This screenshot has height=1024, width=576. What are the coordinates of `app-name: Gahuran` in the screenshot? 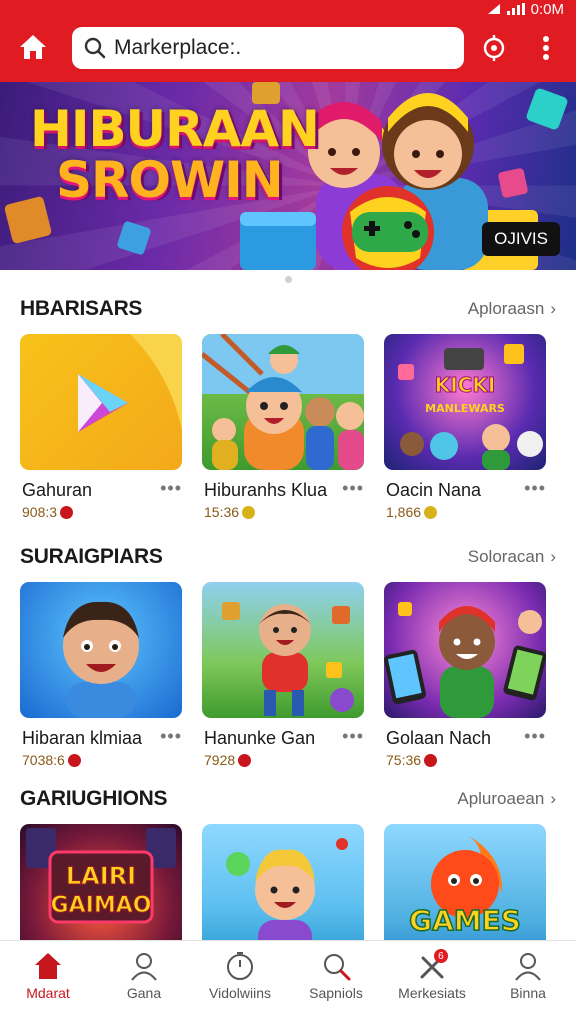 It's located at (57, 490).